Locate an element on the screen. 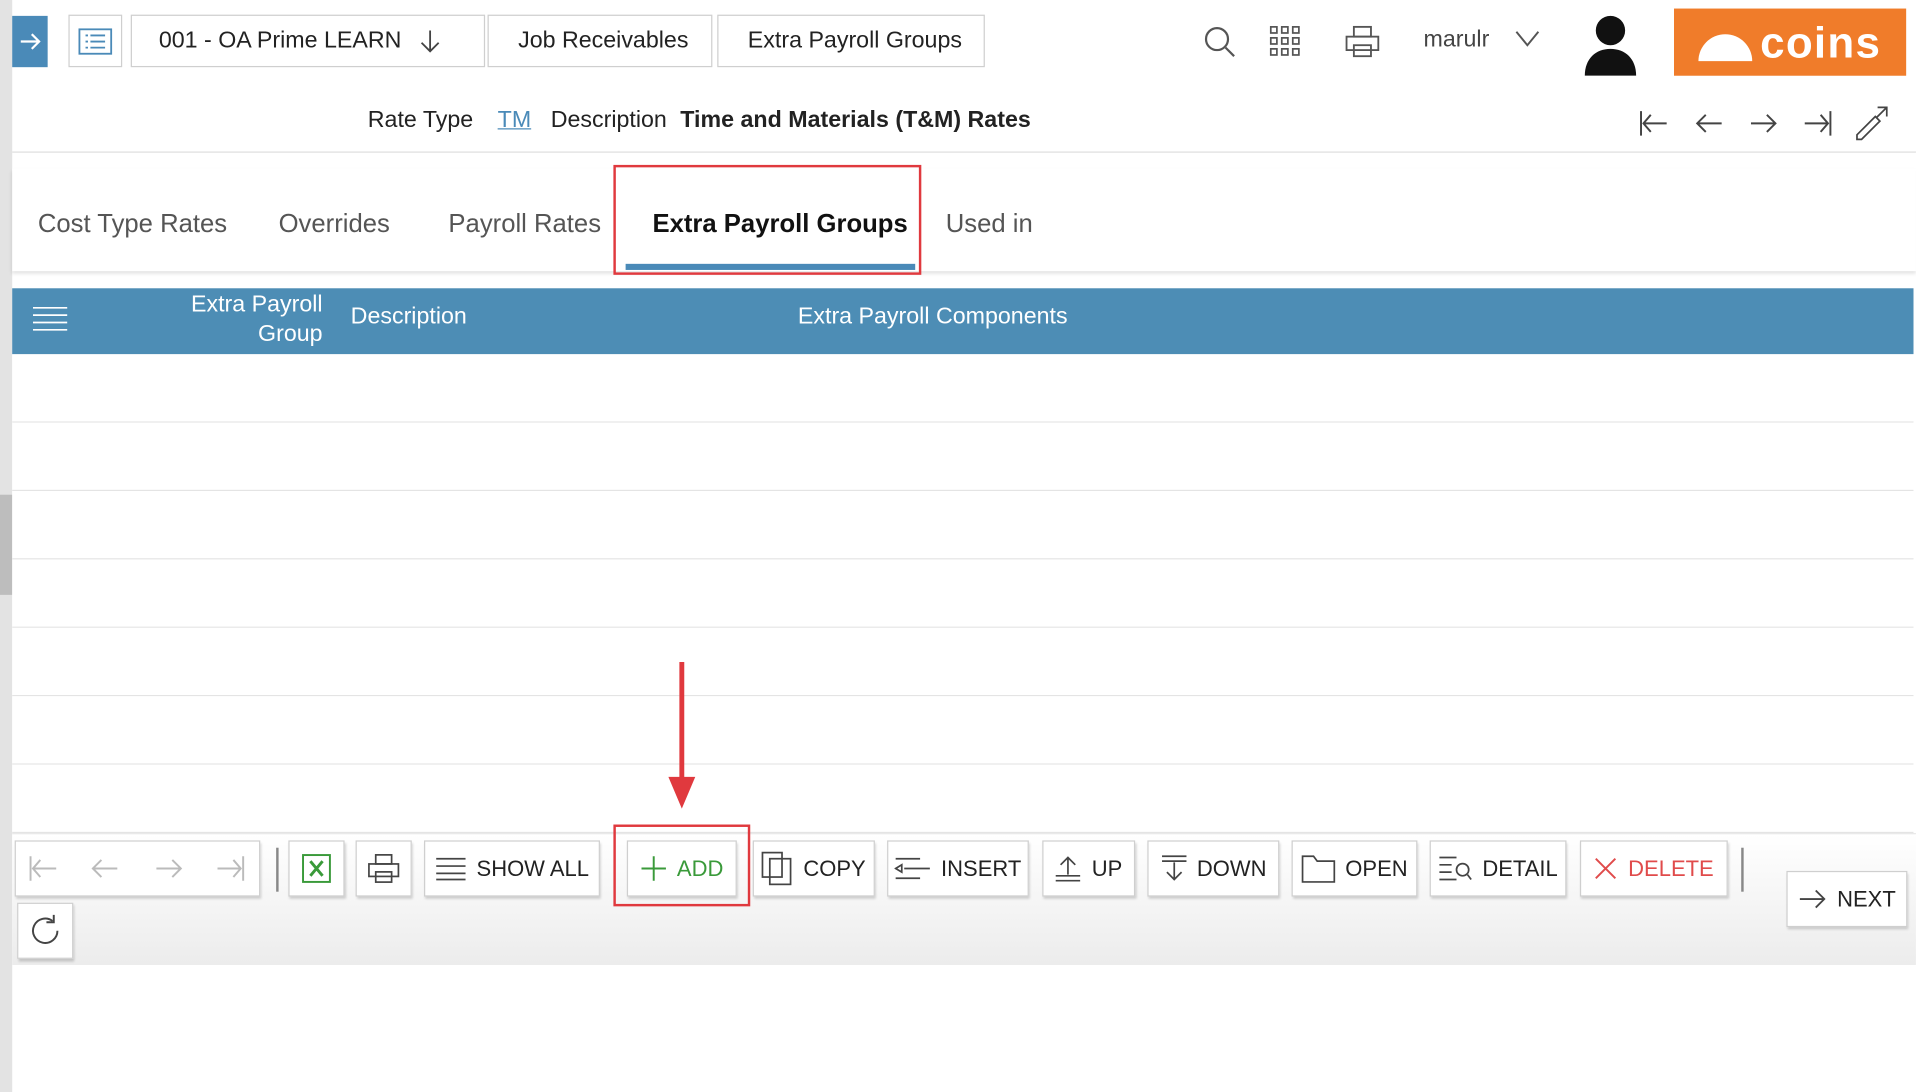 The height and width of the screenshot is (1092, 1916). hard-hat-icon is located at coordinates (1726, 47).